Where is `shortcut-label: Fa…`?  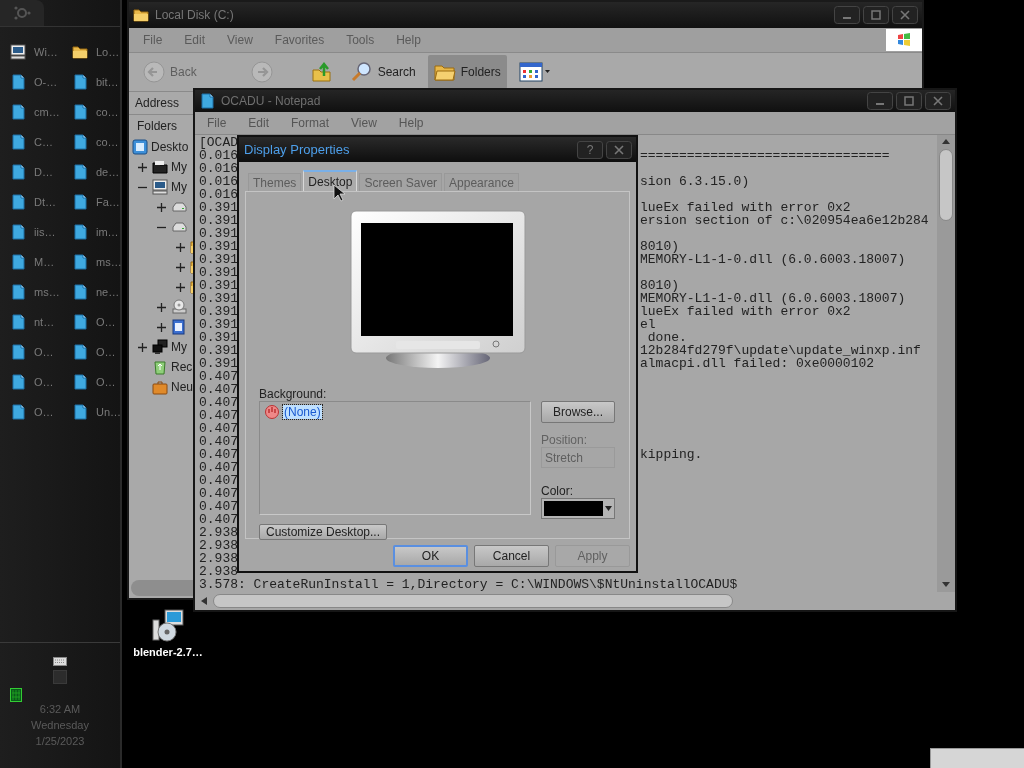
shortcut-label: Fa… is located at coordinates (108, 202).